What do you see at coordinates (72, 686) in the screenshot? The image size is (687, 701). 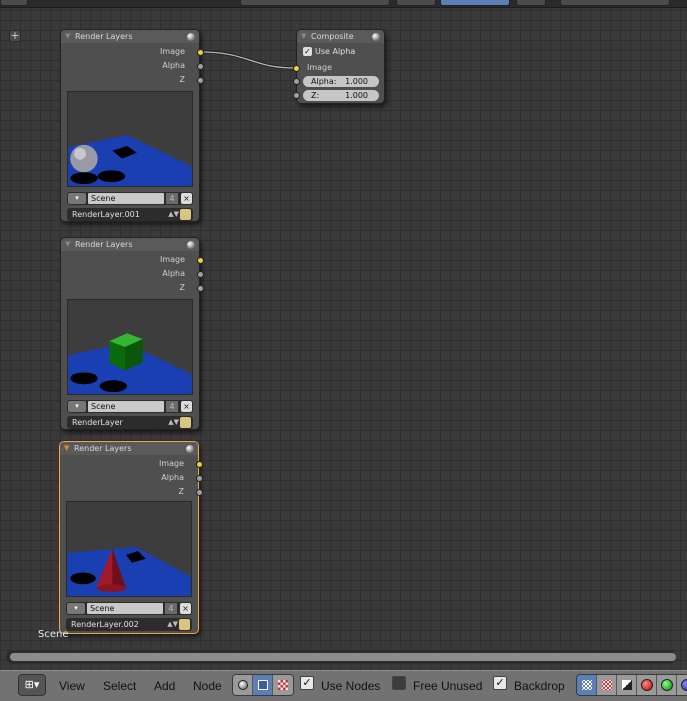 I see `menu-view: View` at bounding box center [72, 686].